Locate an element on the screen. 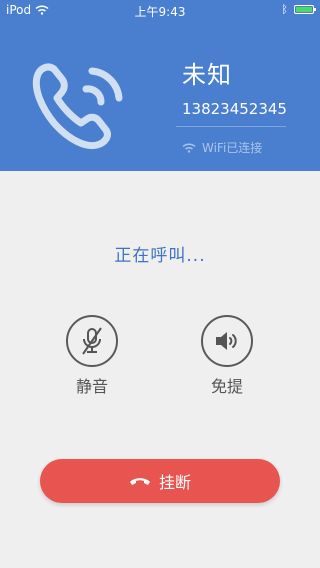 The width and height of the screenshot is (320, 568). phone-ringing-icon is located at coordinates (77, 106).